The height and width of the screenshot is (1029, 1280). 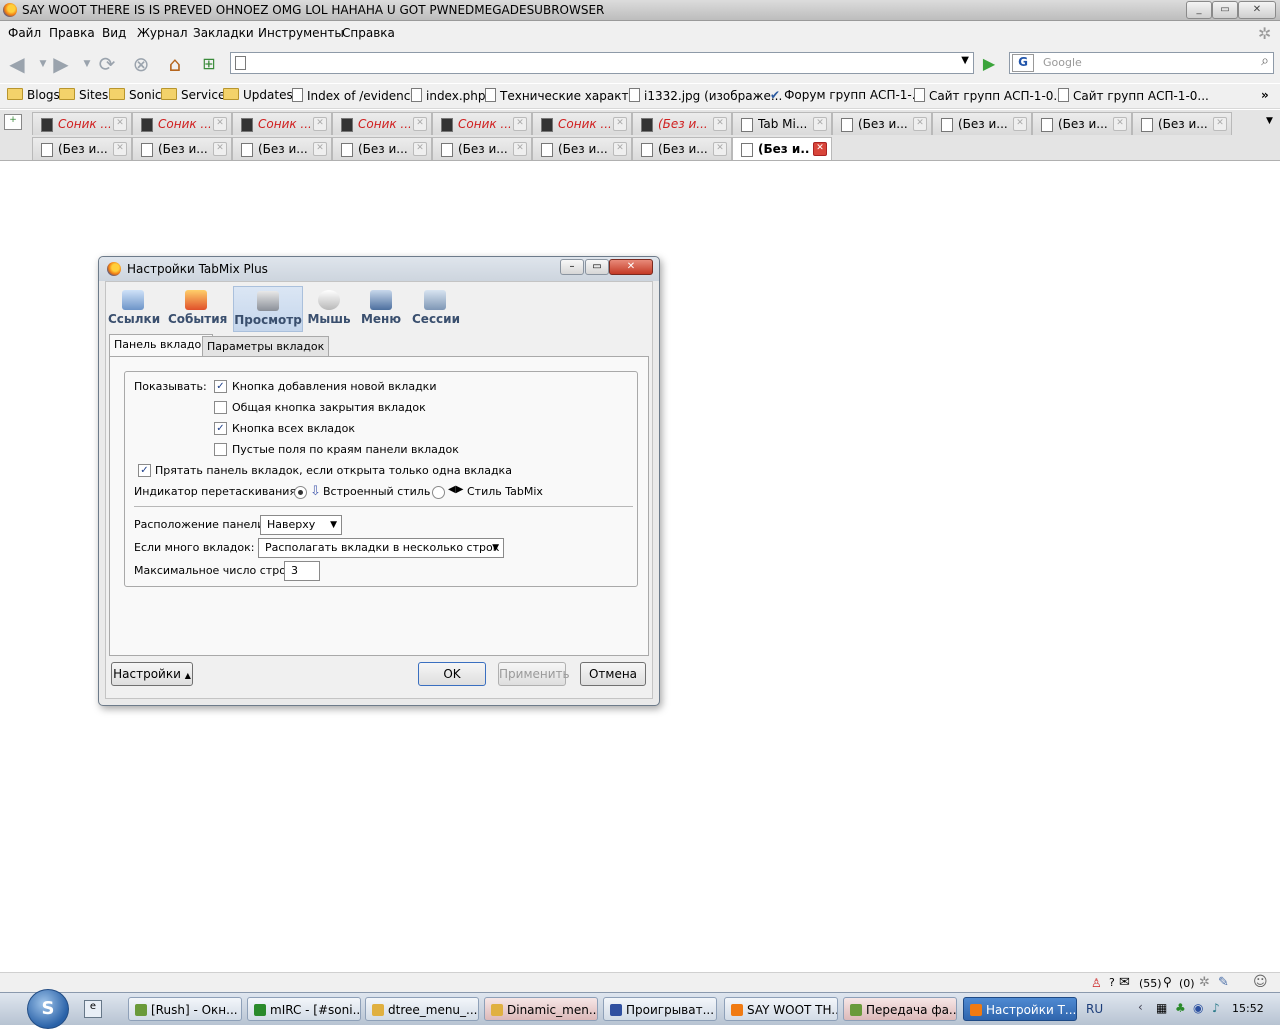 I want to click on menu-edit: Правка, so click(x=72, y=33).